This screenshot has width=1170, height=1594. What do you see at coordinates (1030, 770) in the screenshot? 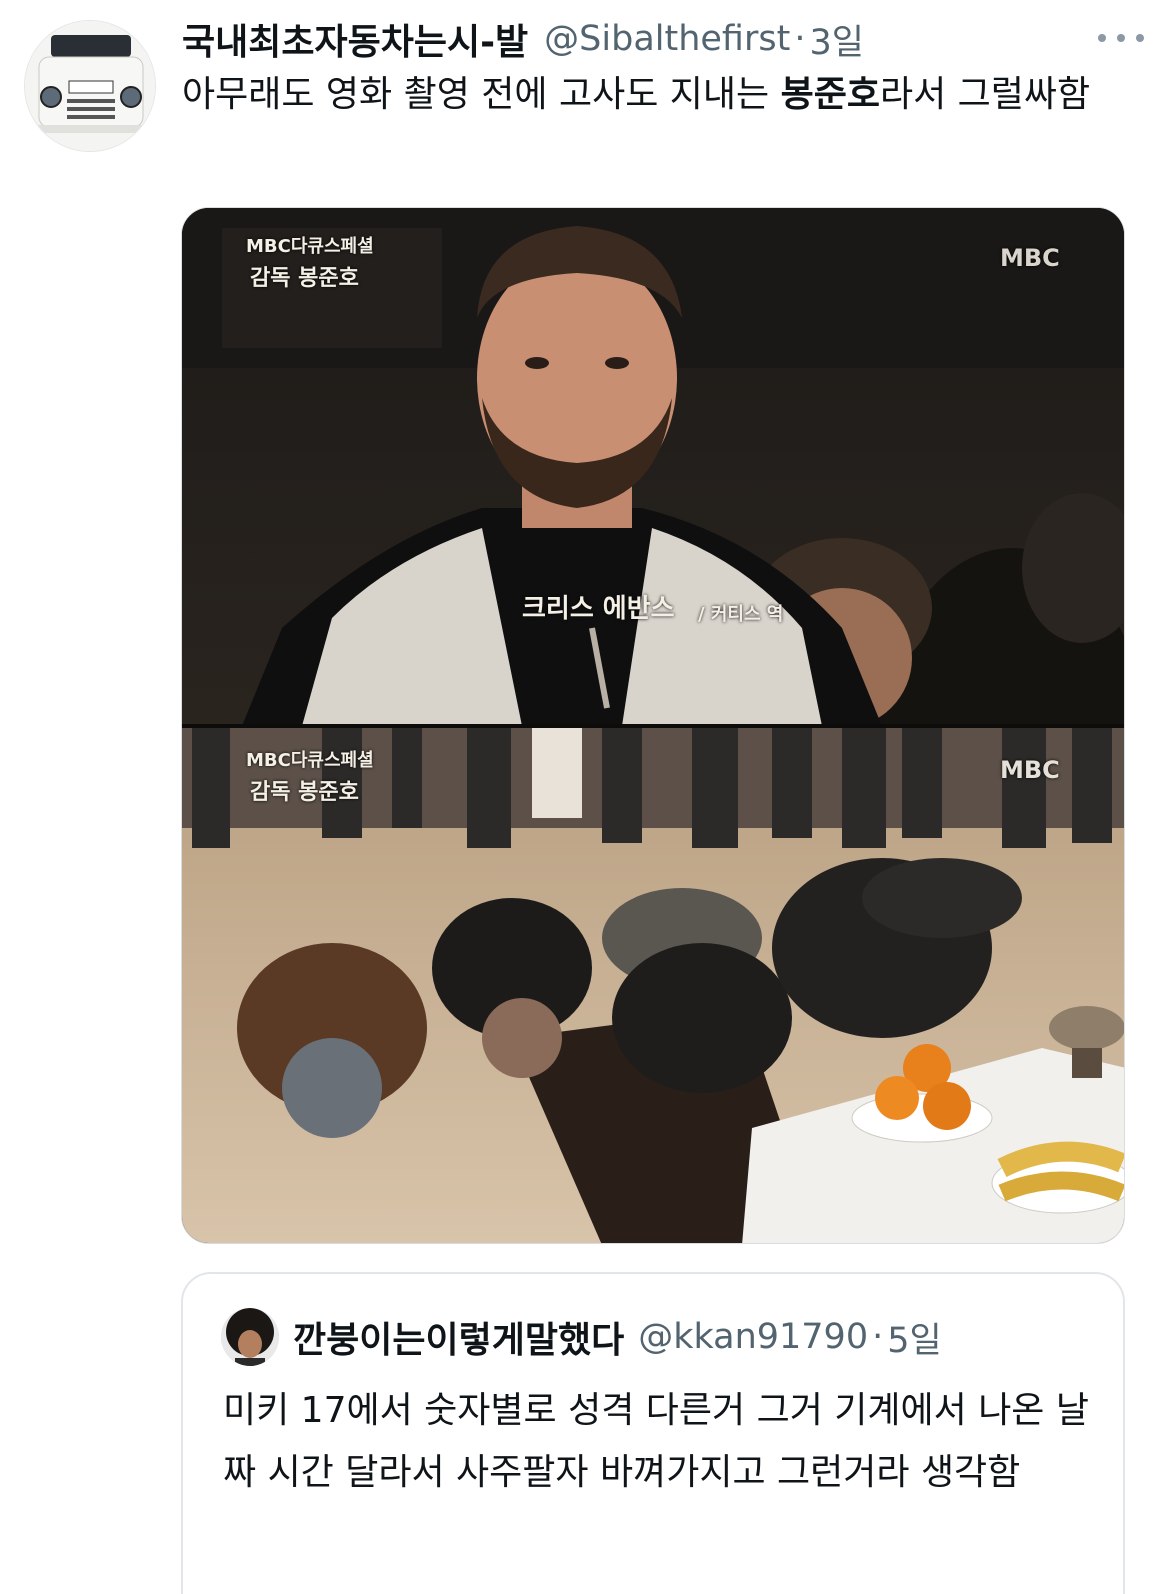
I see `media-bottom-broadcaster-logo: MBC` at bounding box center [1030, 770].